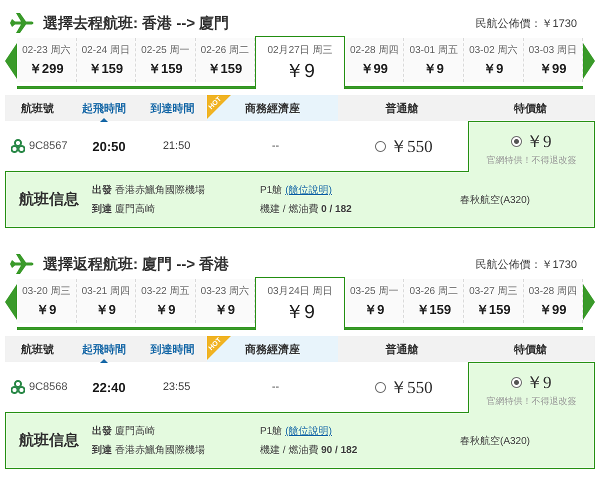 The height and width of the screenshot is (488, 600). What do you see at coordinates (48, 146) in the screenshot?
I see `flight-number: 9C8567` at bounding box center [48, 146].